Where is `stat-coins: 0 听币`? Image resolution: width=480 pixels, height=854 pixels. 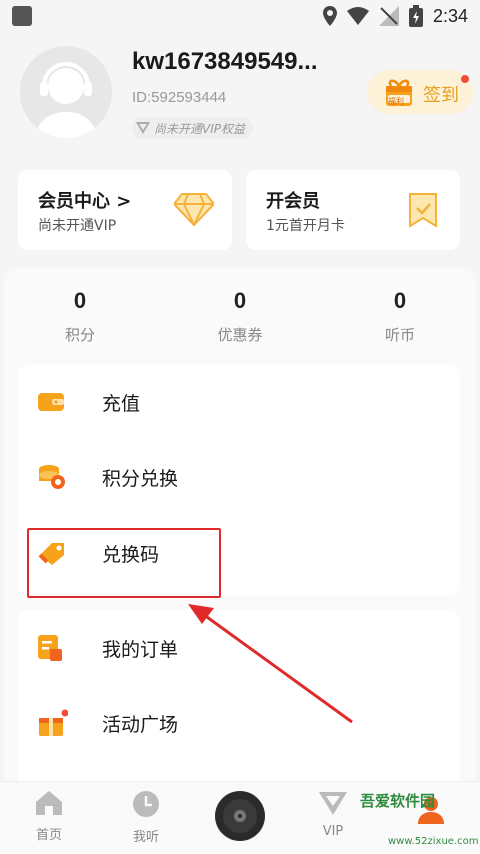 stat-coins: 0 听币 is located at coordinates (400, 316).